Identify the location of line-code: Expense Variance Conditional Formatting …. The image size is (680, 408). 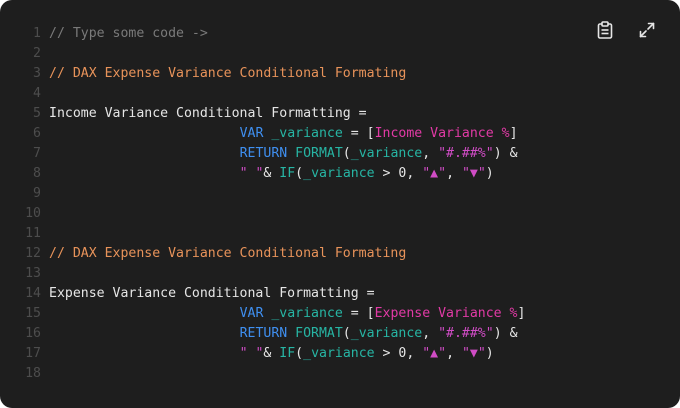
(212, 294).